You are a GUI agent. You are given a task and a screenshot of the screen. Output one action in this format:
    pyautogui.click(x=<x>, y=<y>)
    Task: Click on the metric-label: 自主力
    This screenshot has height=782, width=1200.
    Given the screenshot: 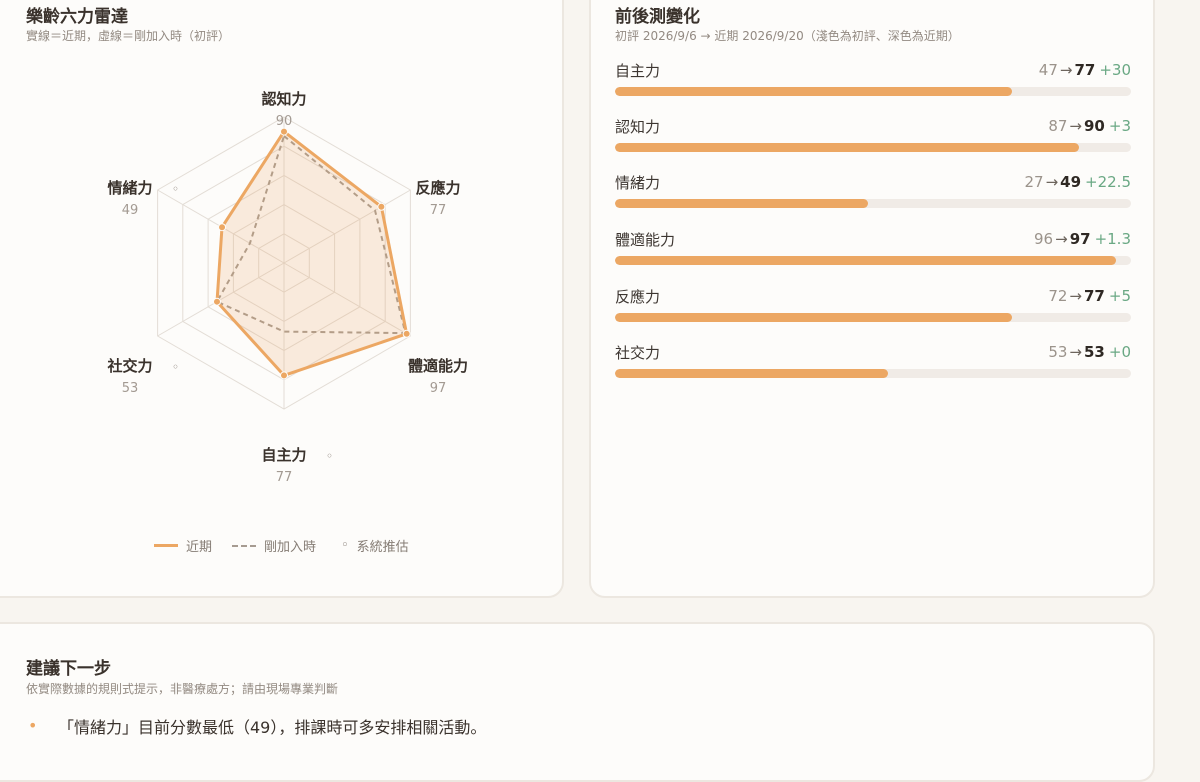 What is the action you would take?
    pyautogui.click(x=638, y=71)
    